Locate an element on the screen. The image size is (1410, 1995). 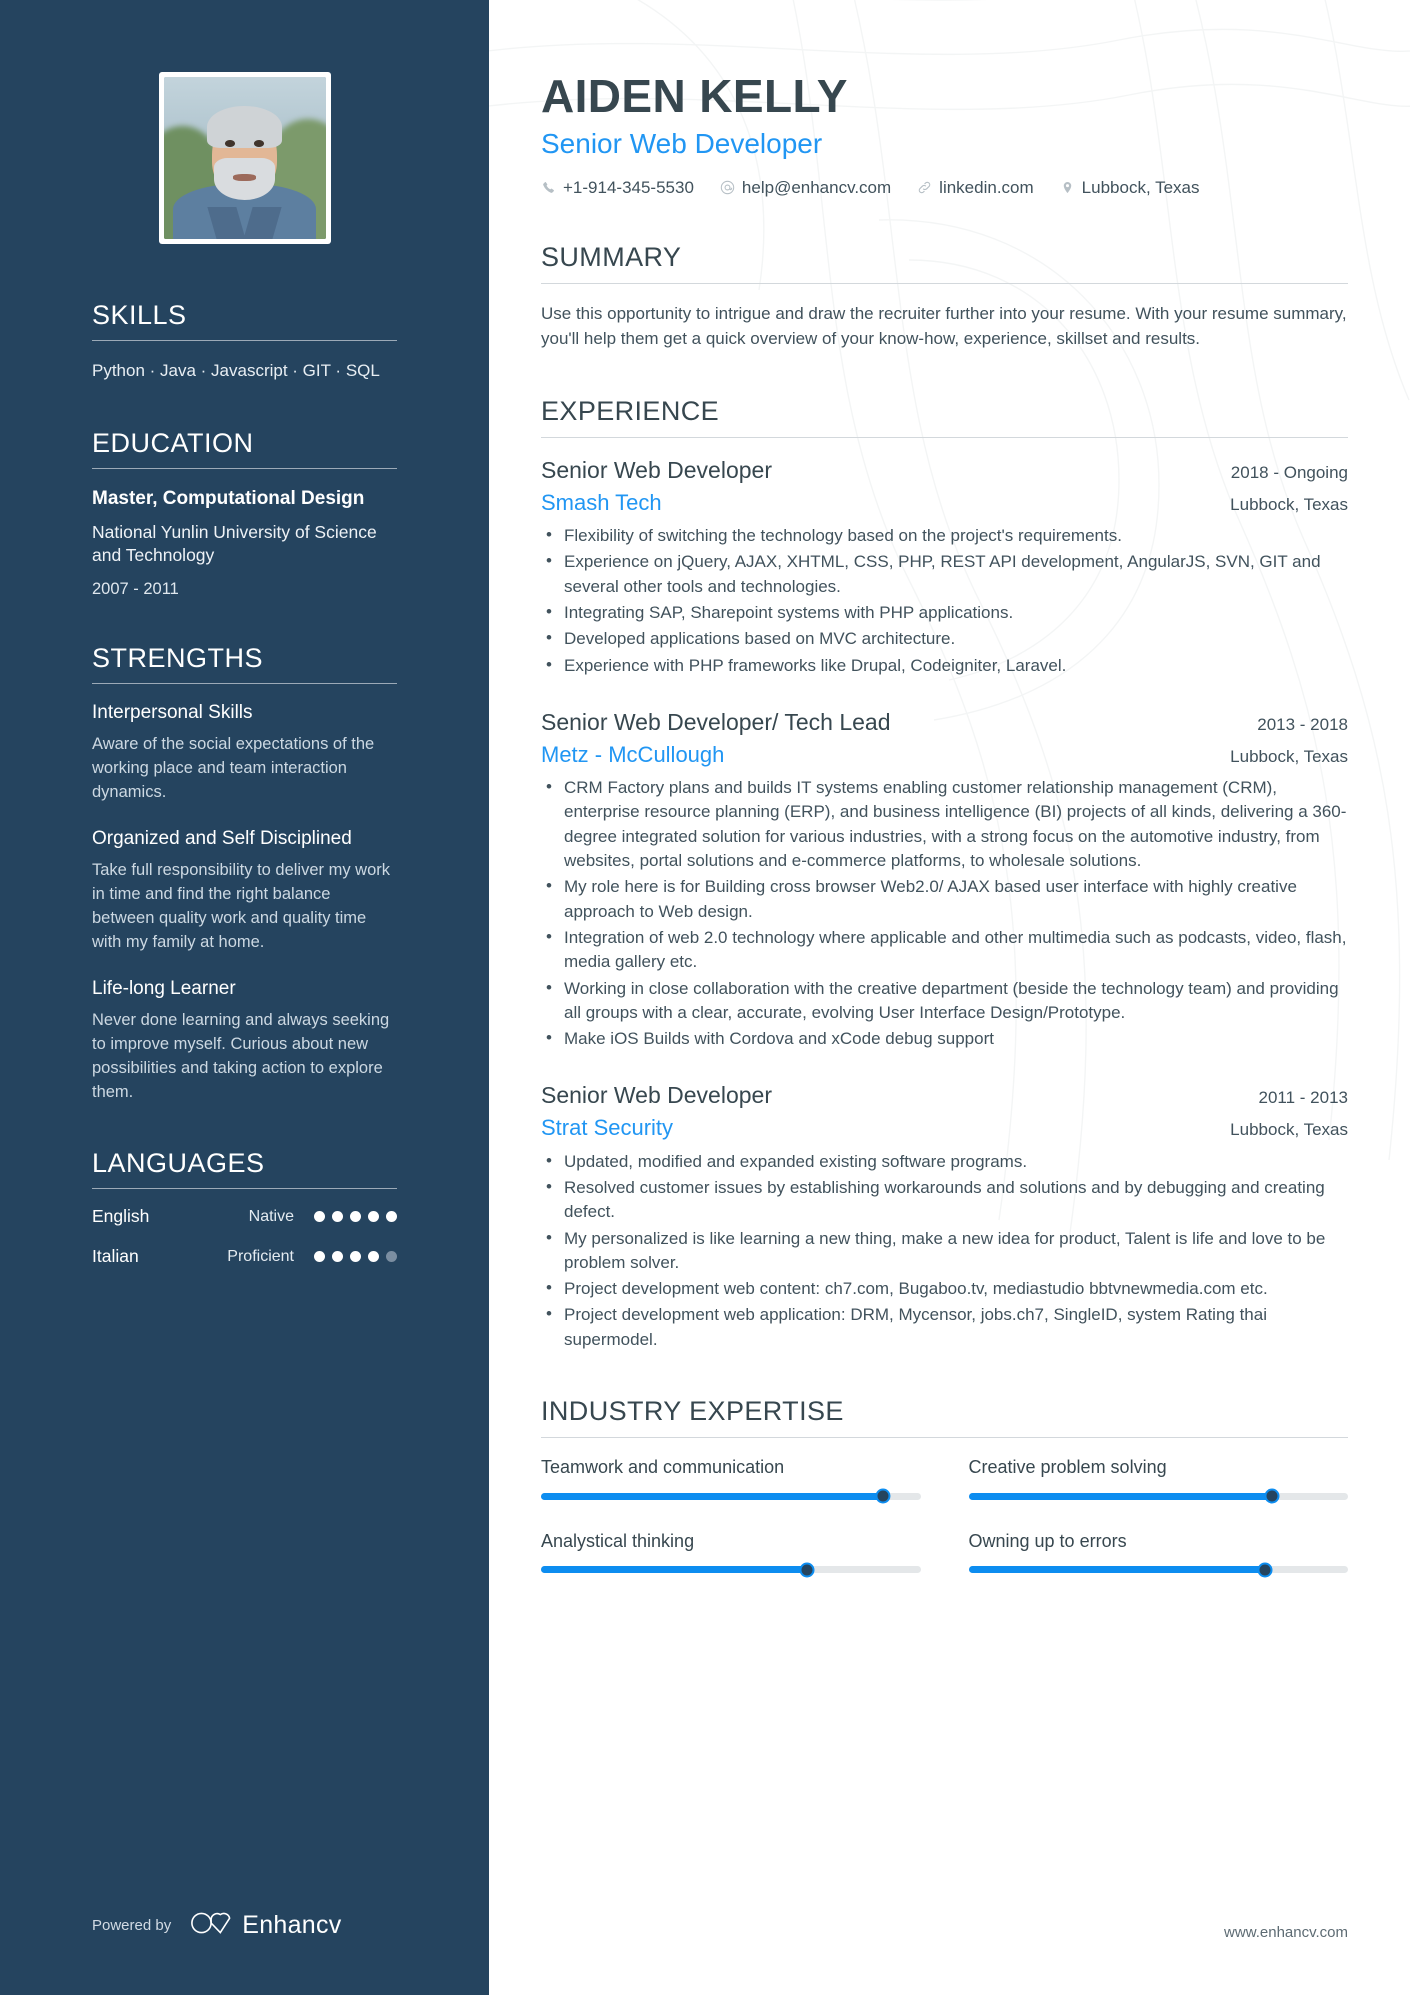
contact-phone: +1-914-345-5530 is located at coordinates (617, 188).